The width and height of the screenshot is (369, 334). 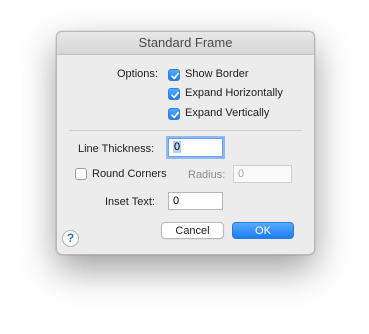 I want to click on line-thickness-input: 0, so click(x=195, y=147).